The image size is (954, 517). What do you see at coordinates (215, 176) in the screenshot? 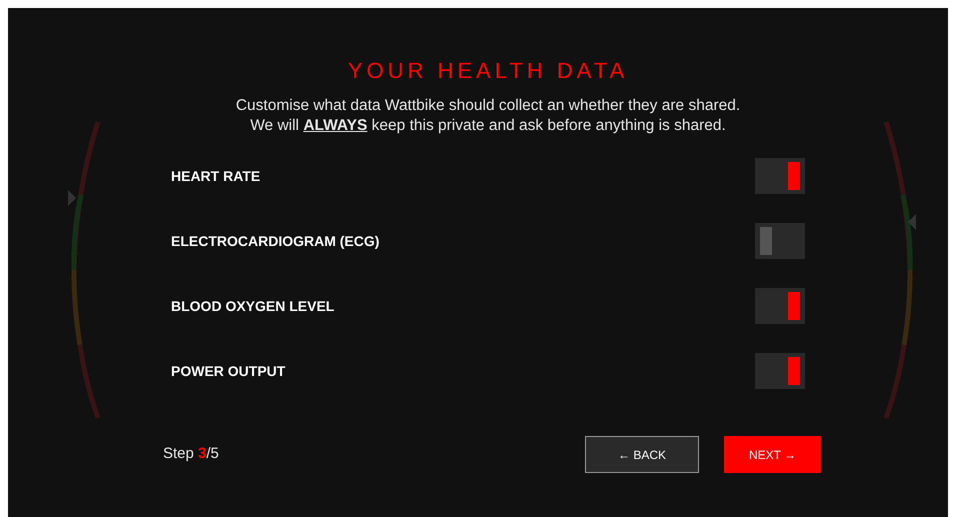
I see `setting-label: HEART RATE` at bounding box center [215, 176].